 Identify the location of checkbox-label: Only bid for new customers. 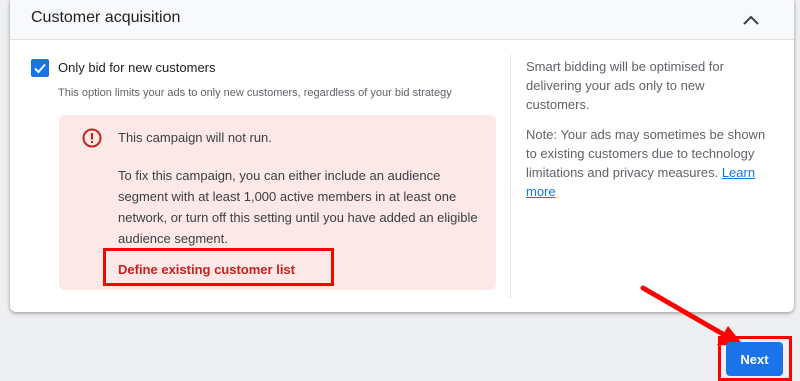
(137, 67).